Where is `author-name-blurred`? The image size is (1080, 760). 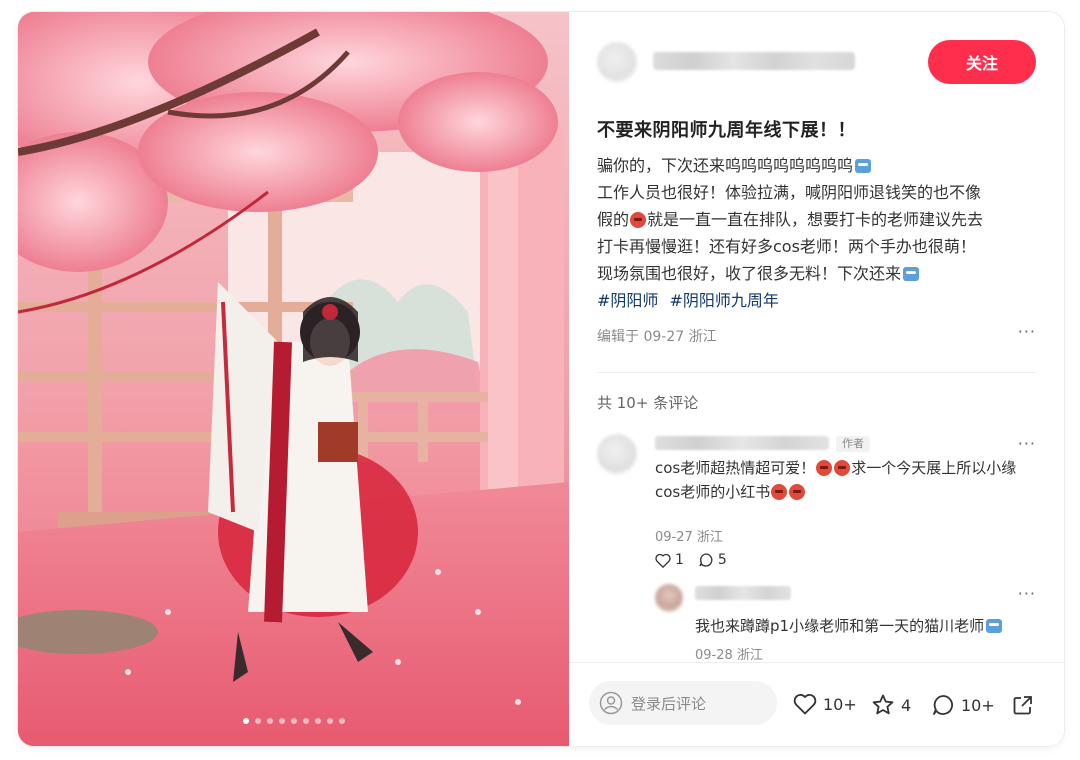
author-name-blurred is located at coordinates (754, 61).